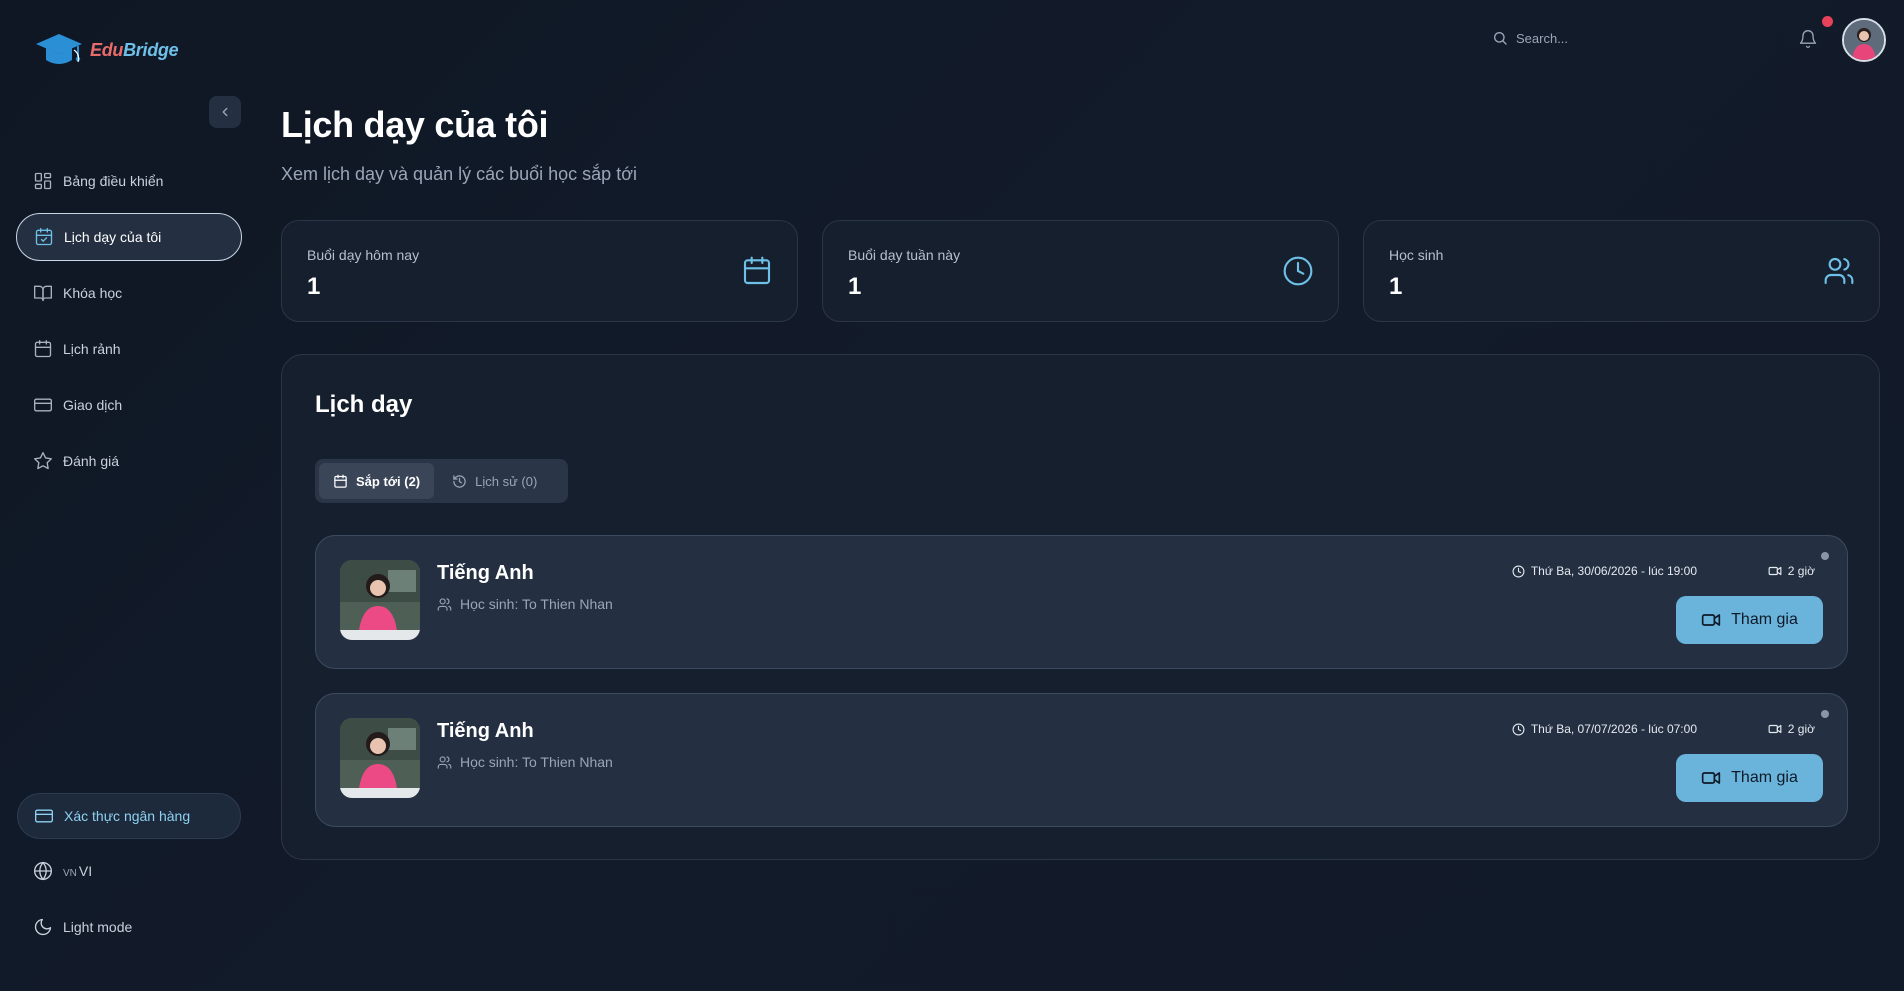 The image size is (1904, 991). I want to click on book-icon, so click(43, 293).